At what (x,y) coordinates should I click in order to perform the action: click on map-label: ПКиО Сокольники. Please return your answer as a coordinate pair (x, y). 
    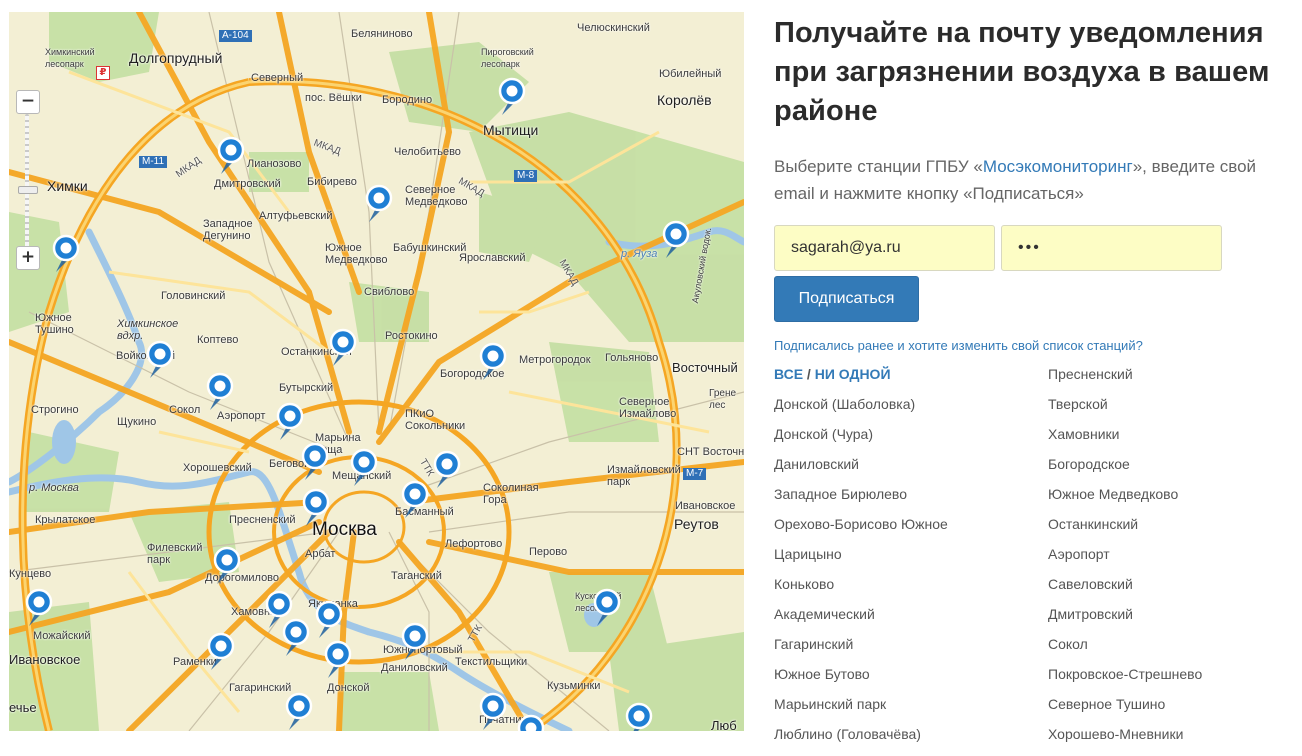
    Looking at the image, I should click on (435, 420).